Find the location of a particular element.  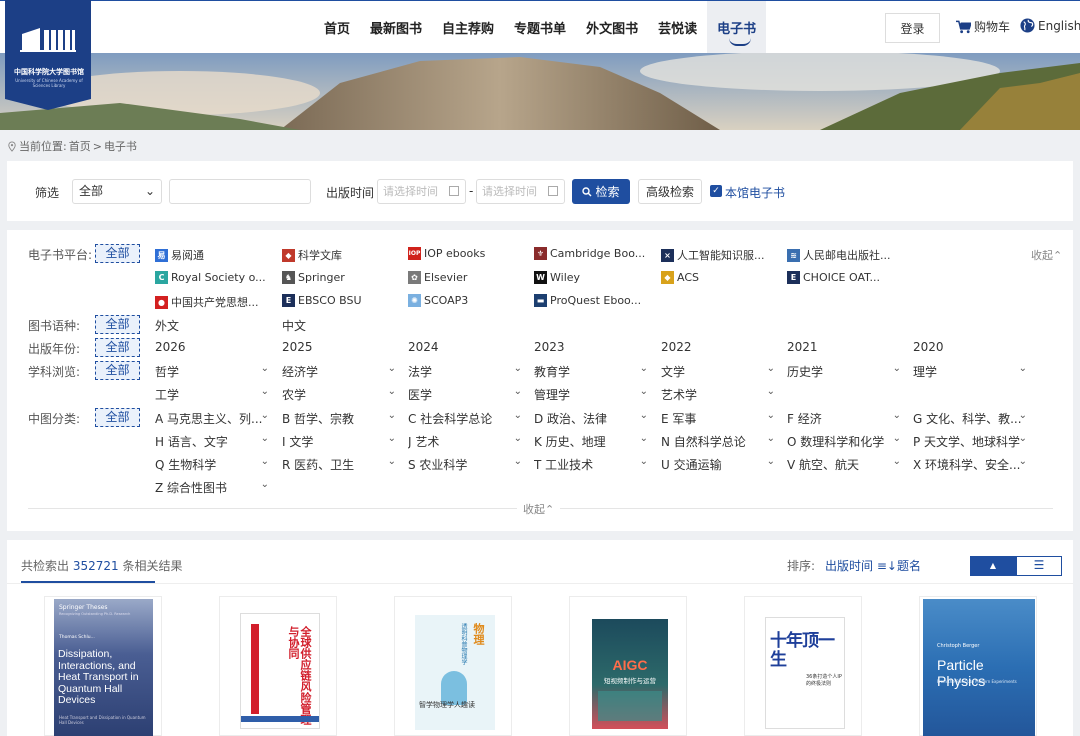

keyword-input is located at coordinates (240, 191).